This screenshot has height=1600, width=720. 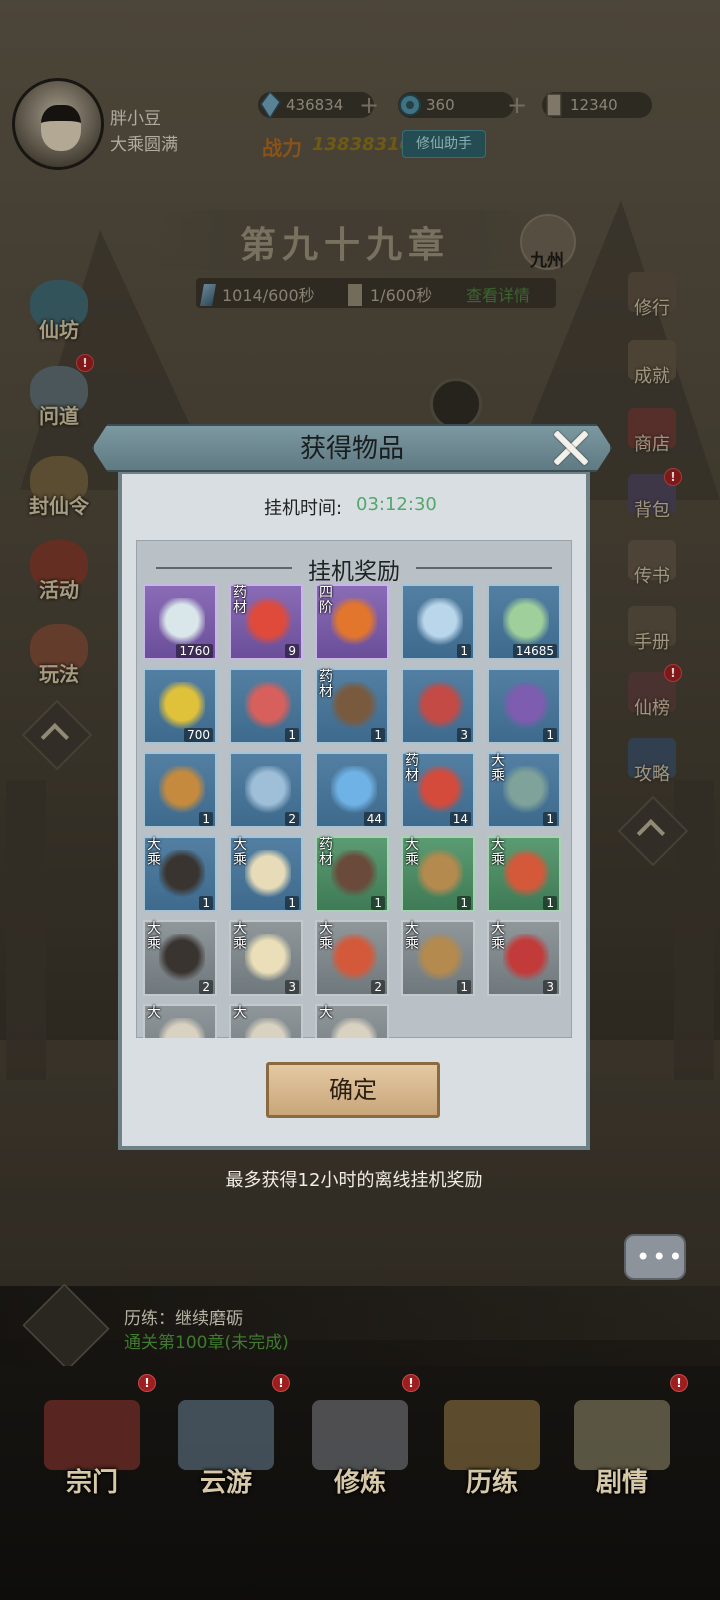 I want to click on travel-icon, so click(x=226, y=1435).